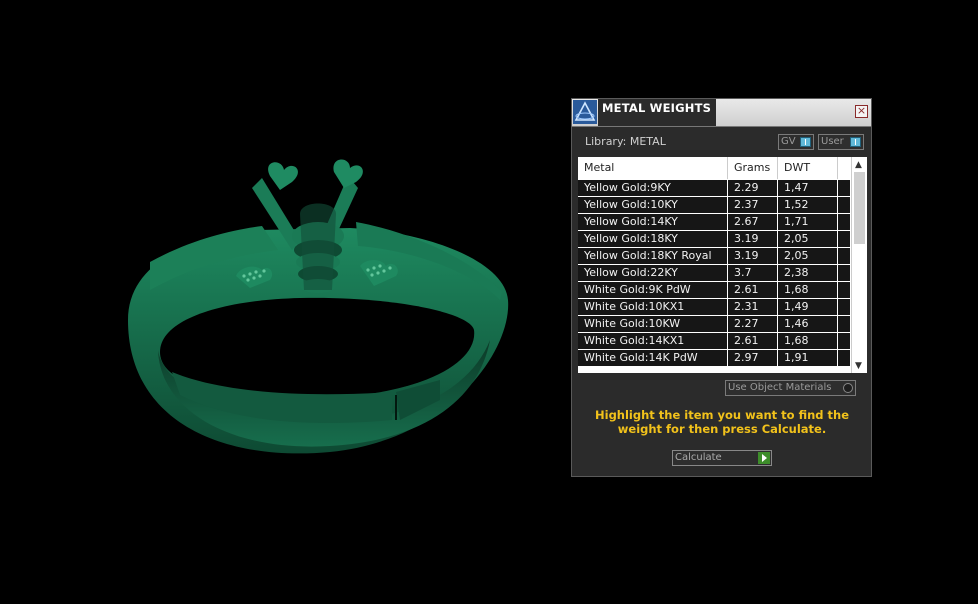 The height and width of the screenshot is (604, 978). I want to click on metal-cell: Yellow Gold:9KY, so click(653, 188).